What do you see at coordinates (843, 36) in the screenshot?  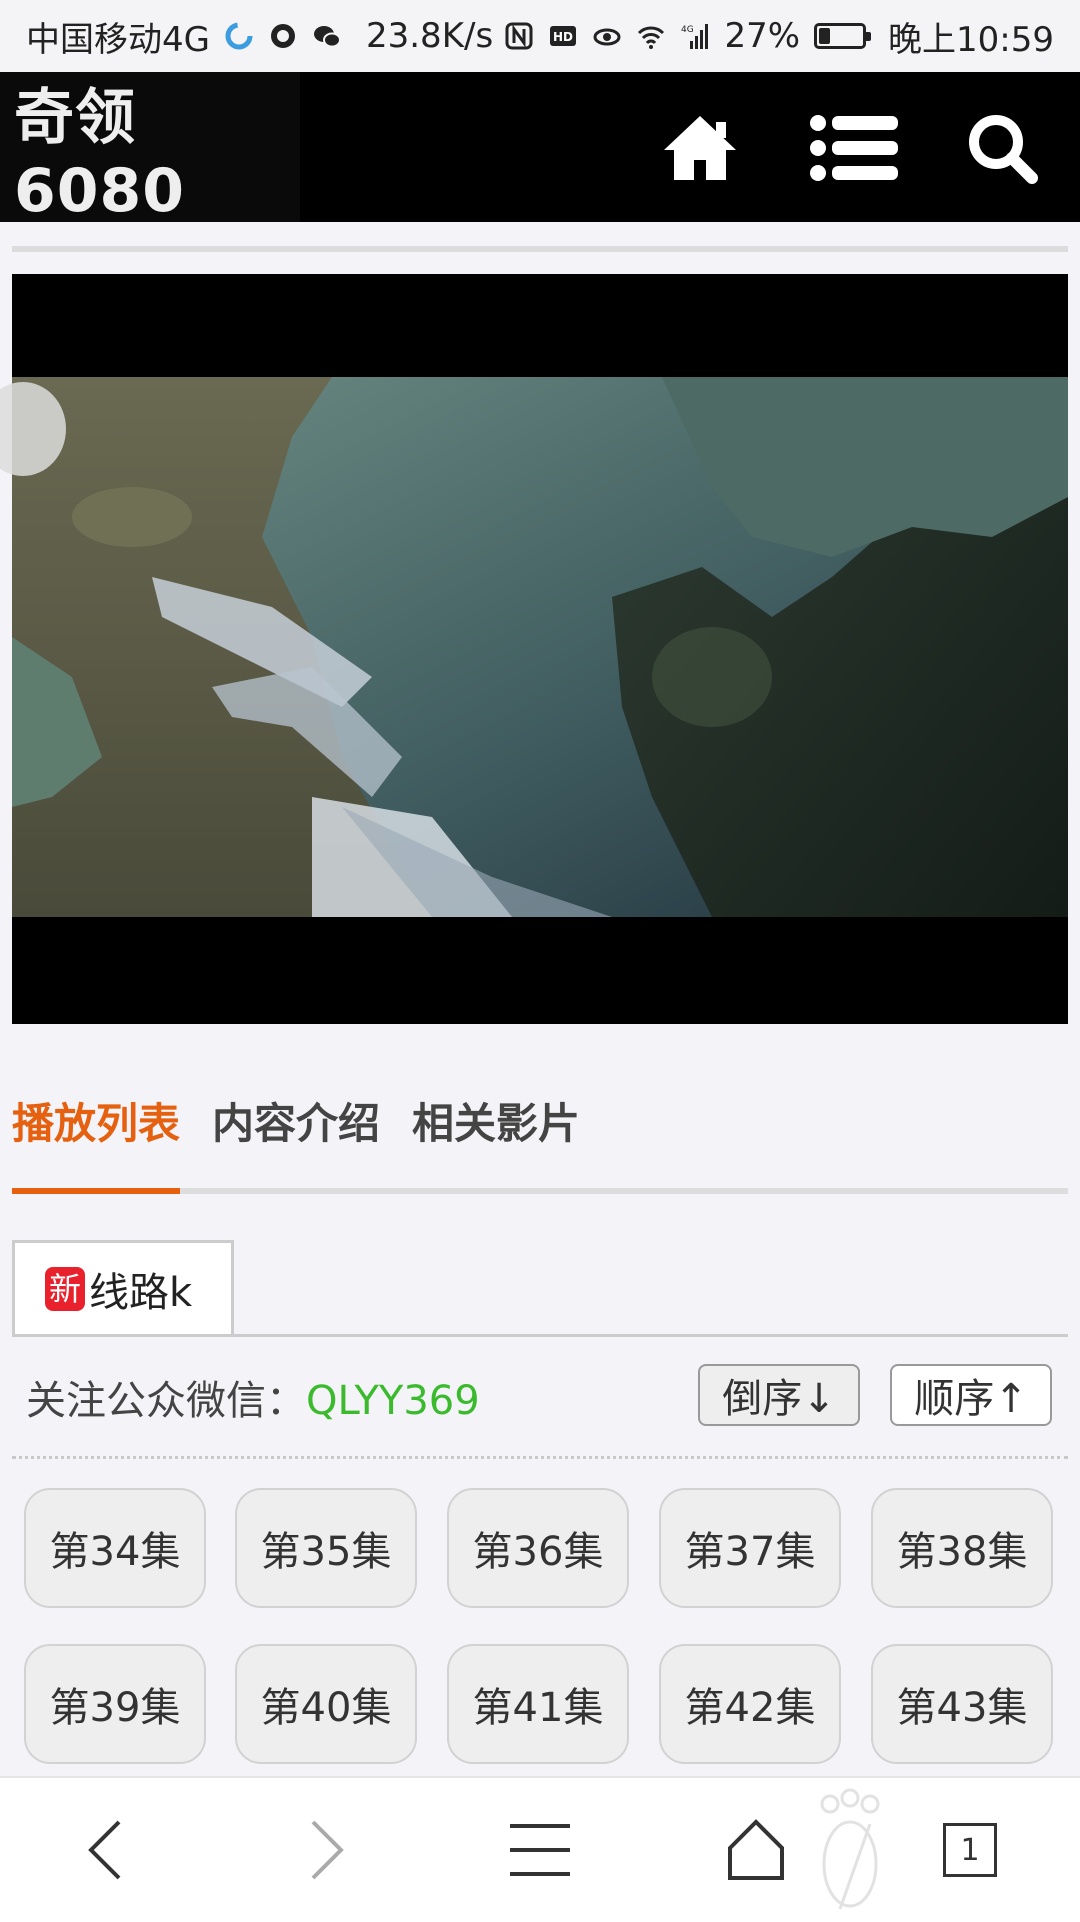 I see `battery-icon` at bounding box center [843, 36].